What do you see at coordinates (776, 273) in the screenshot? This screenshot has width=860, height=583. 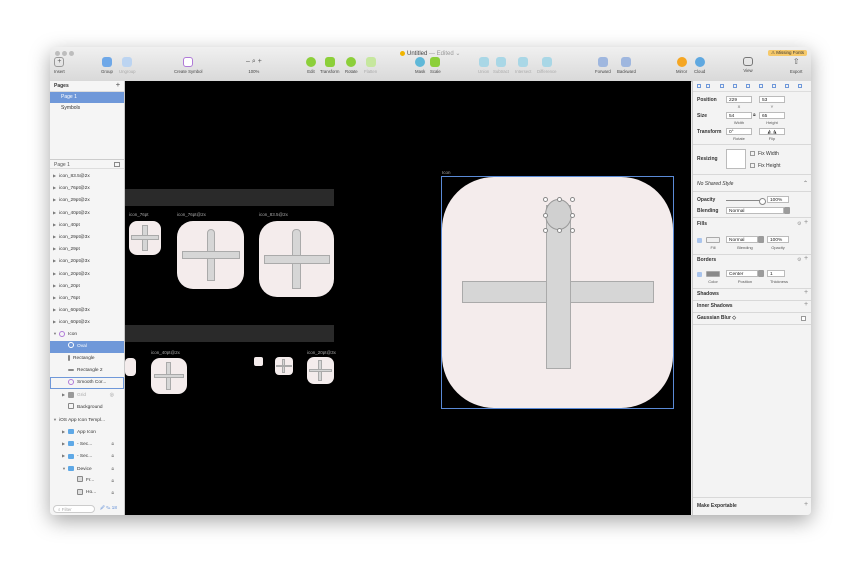 I see `border-thickness-field: 1` at bounding box center [776, 273].